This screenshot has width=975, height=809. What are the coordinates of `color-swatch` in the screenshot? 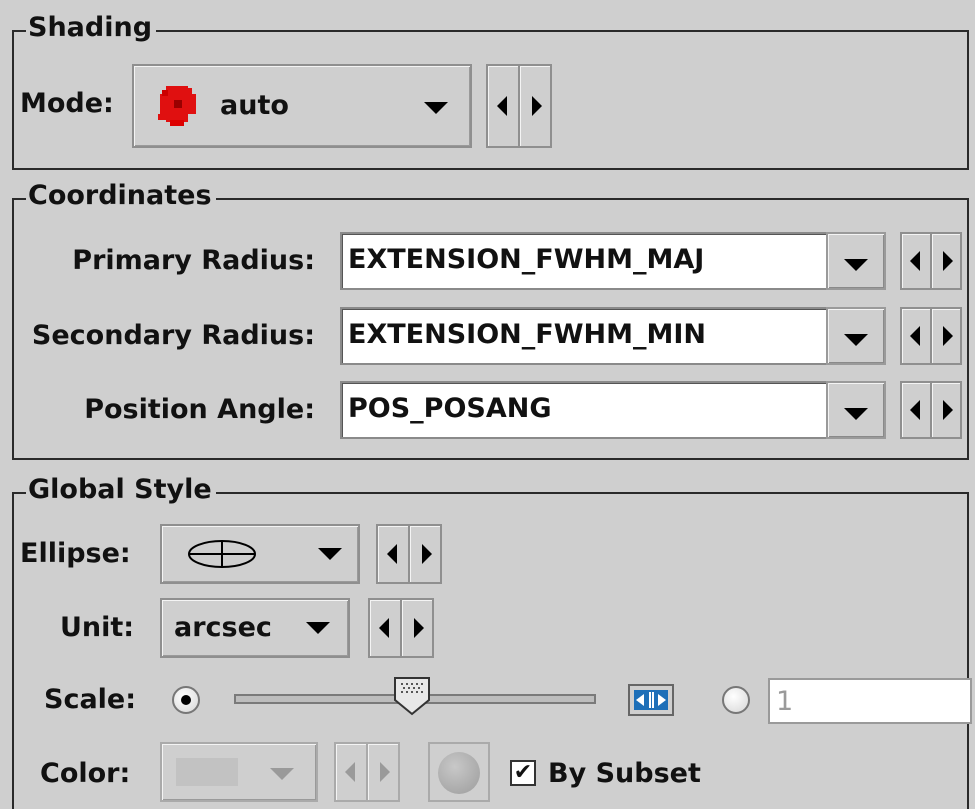 It's located at (207, 772).